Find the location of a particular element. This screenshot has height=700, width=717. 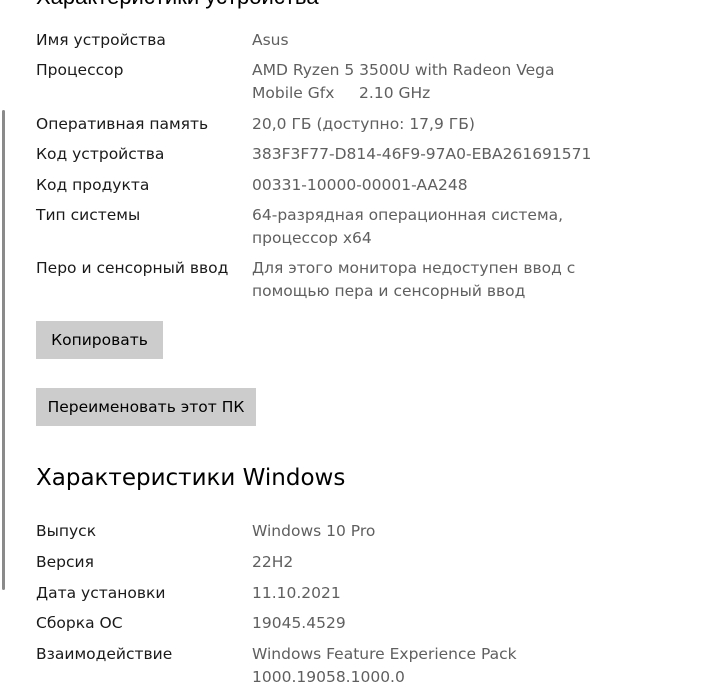

spec-value: 22H2 is located at coordinates (273, 562).